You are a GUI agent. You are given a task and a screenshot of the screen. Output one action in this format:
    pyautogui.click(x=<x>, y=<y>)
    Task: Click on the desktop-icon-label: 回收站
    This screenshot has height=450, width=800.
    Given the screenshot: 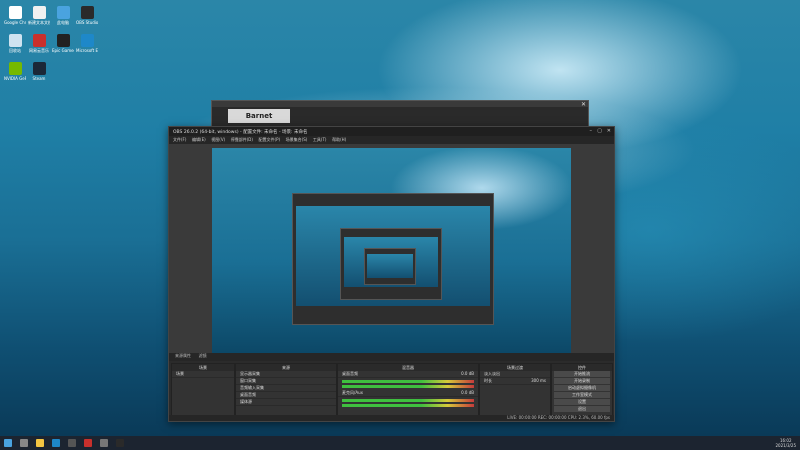 What is the action you would take?
    pyautogui.click(x=15, y=50)
    